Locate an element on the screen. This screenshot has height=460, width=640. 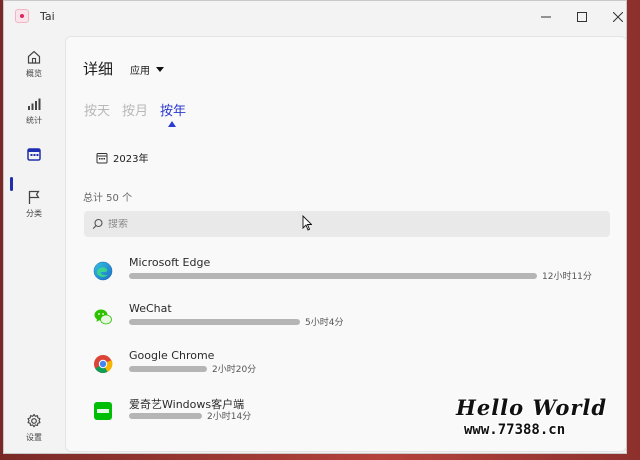
sidebar-item-label: 统计 is located at coordinates (34, 120).